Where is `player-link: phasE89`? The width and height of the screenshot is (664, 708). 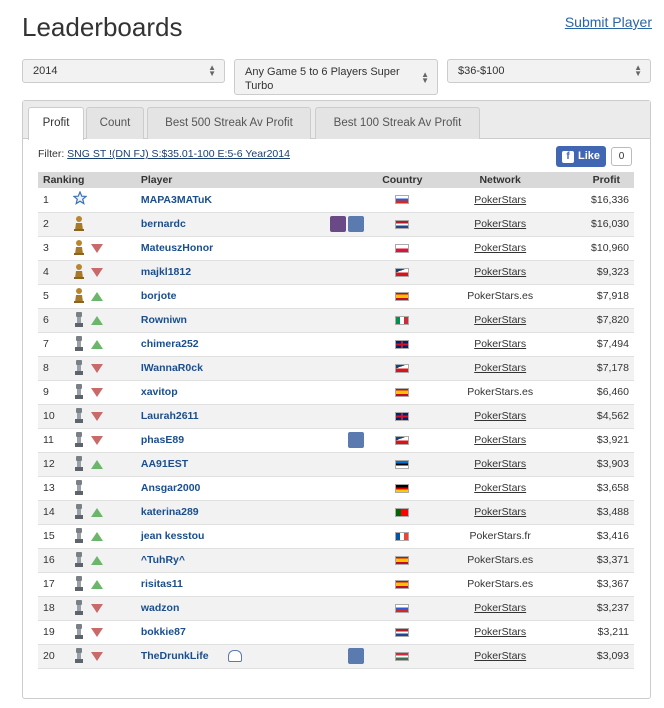
player-link: phasE89 is located at coordinates (162, 440).